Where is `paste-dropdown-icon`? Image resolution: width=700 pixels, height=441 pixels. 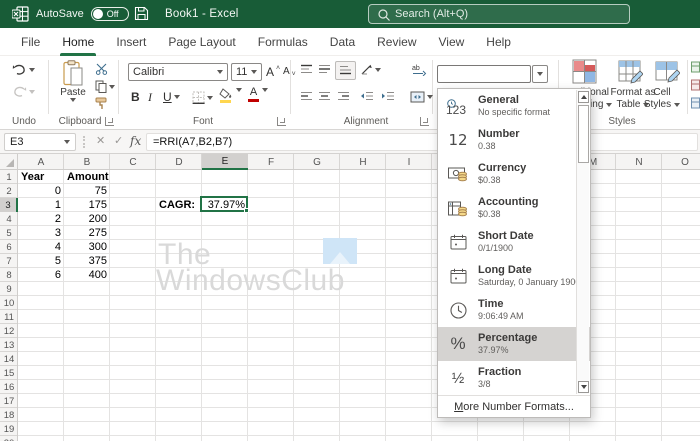
paste-dropdown-icon is located at coordinates (73, 100).